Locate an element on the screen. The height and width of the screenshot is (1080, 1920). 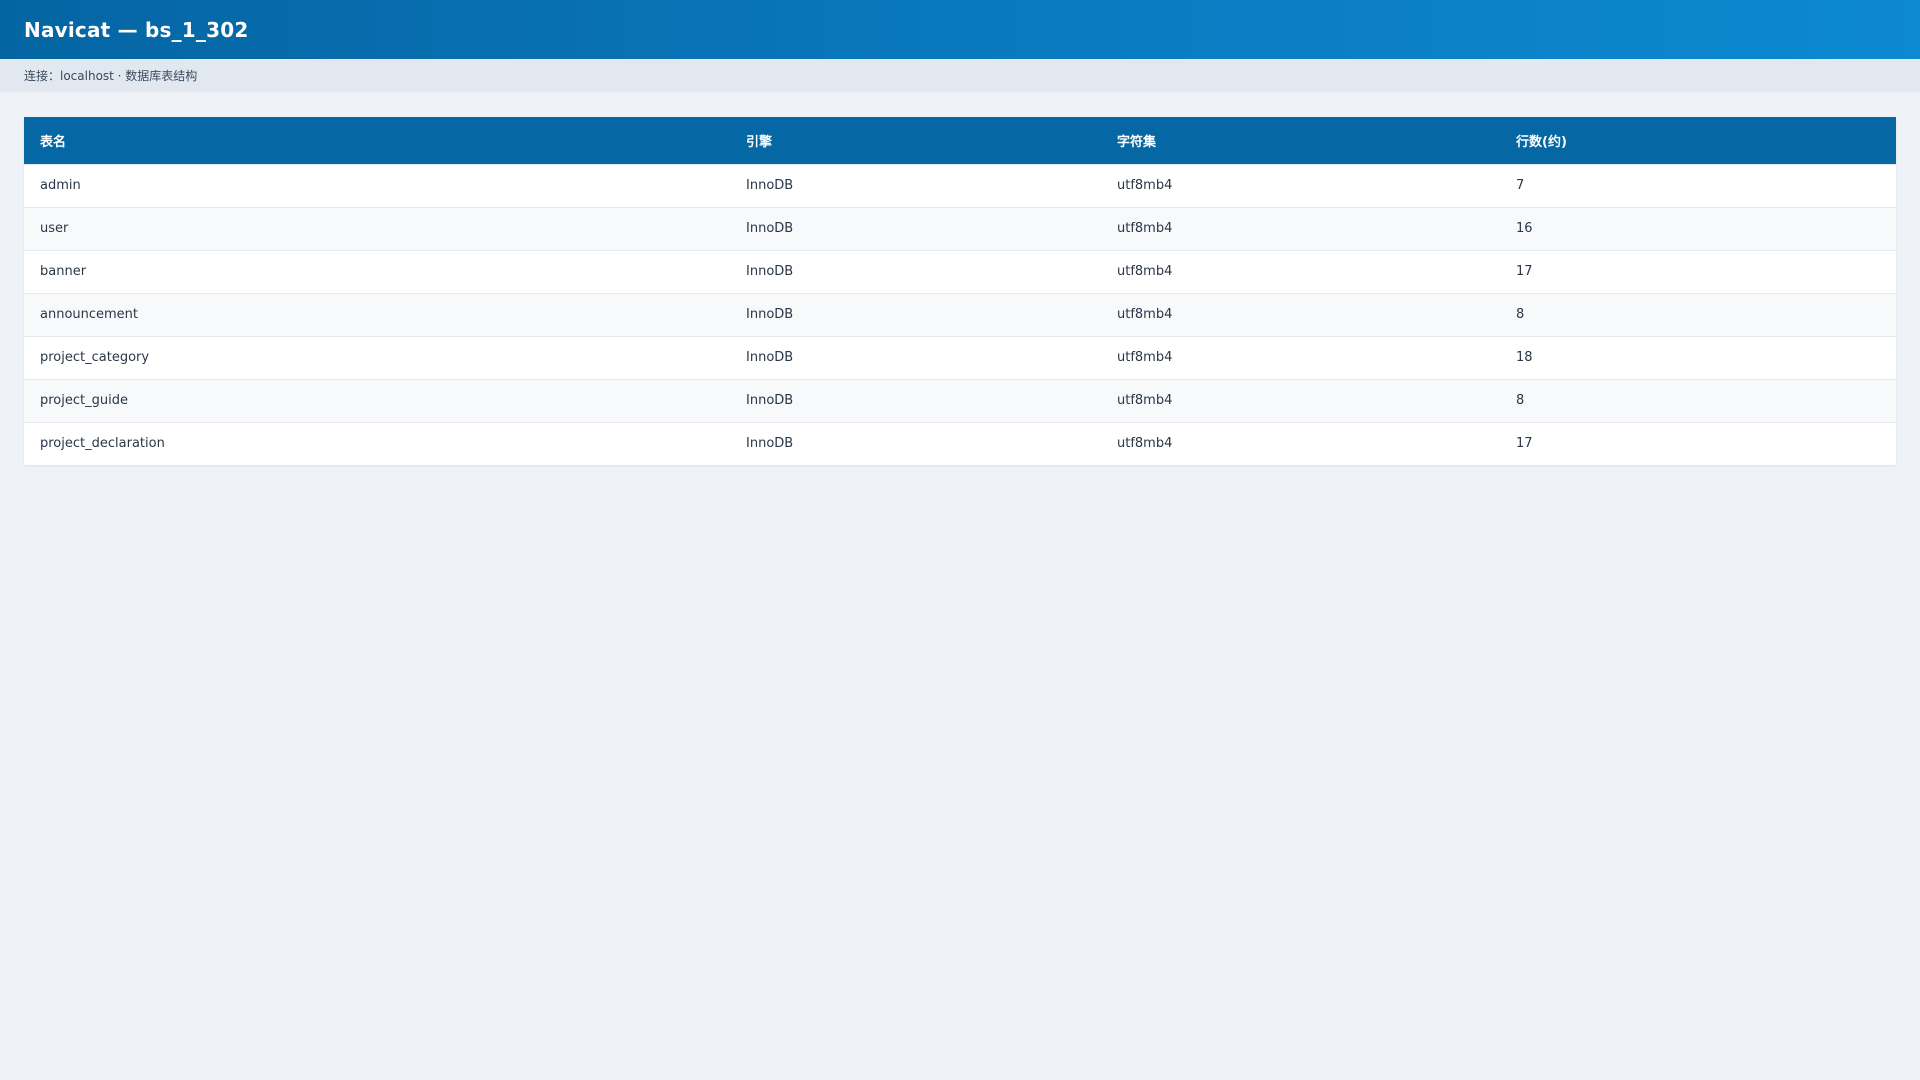
column-header-name: 表名 is located at coordinates (377, 140).